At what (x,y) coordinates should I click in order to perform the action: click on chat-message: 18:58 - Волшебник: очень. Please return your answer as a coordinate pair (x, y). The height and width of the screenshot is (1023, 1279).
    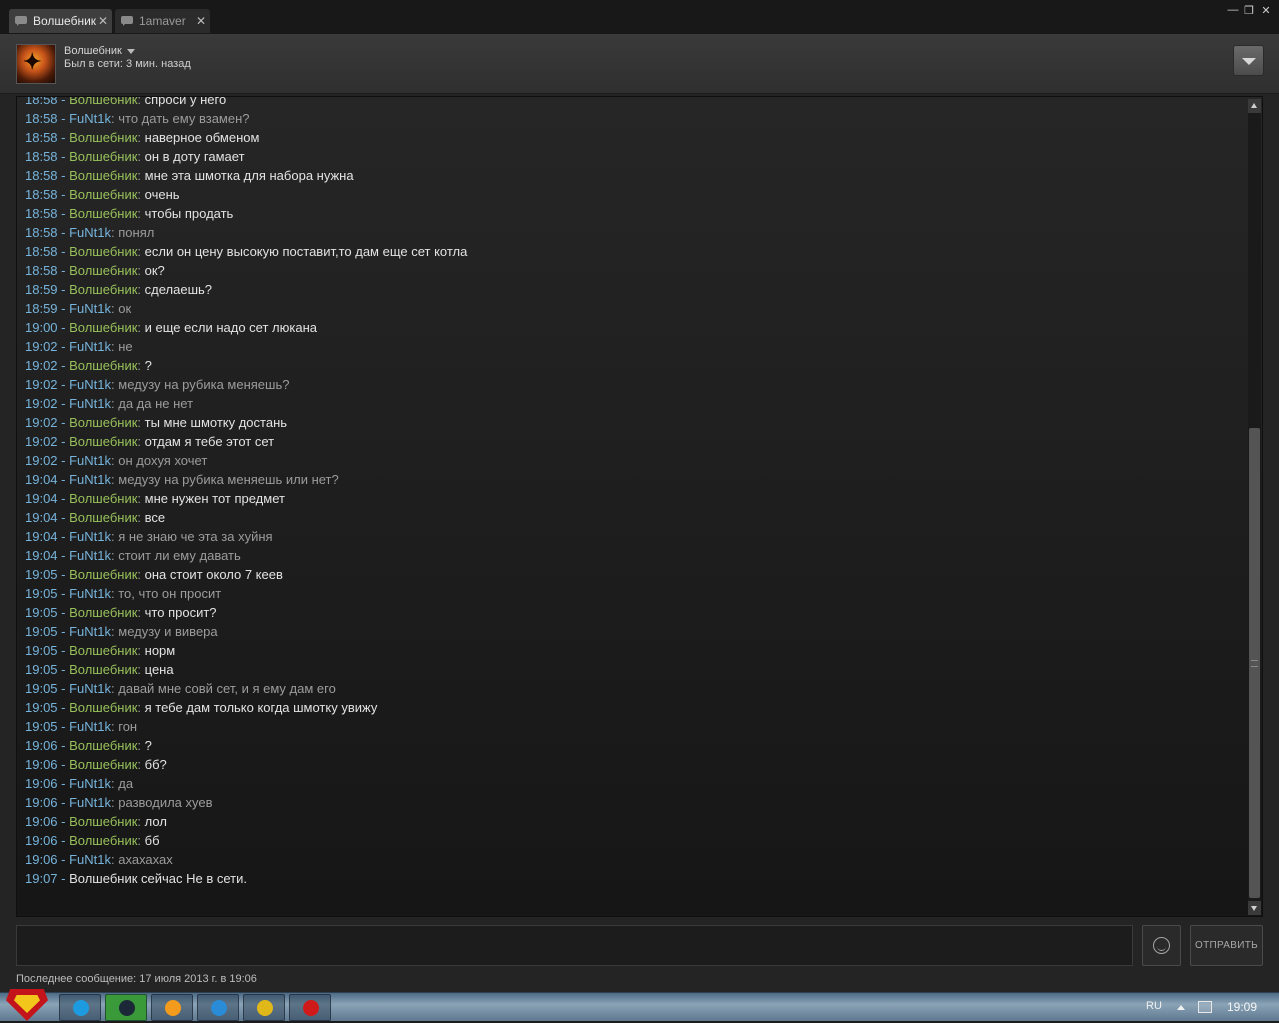
    Looking at the image, I should click on (635, 194).